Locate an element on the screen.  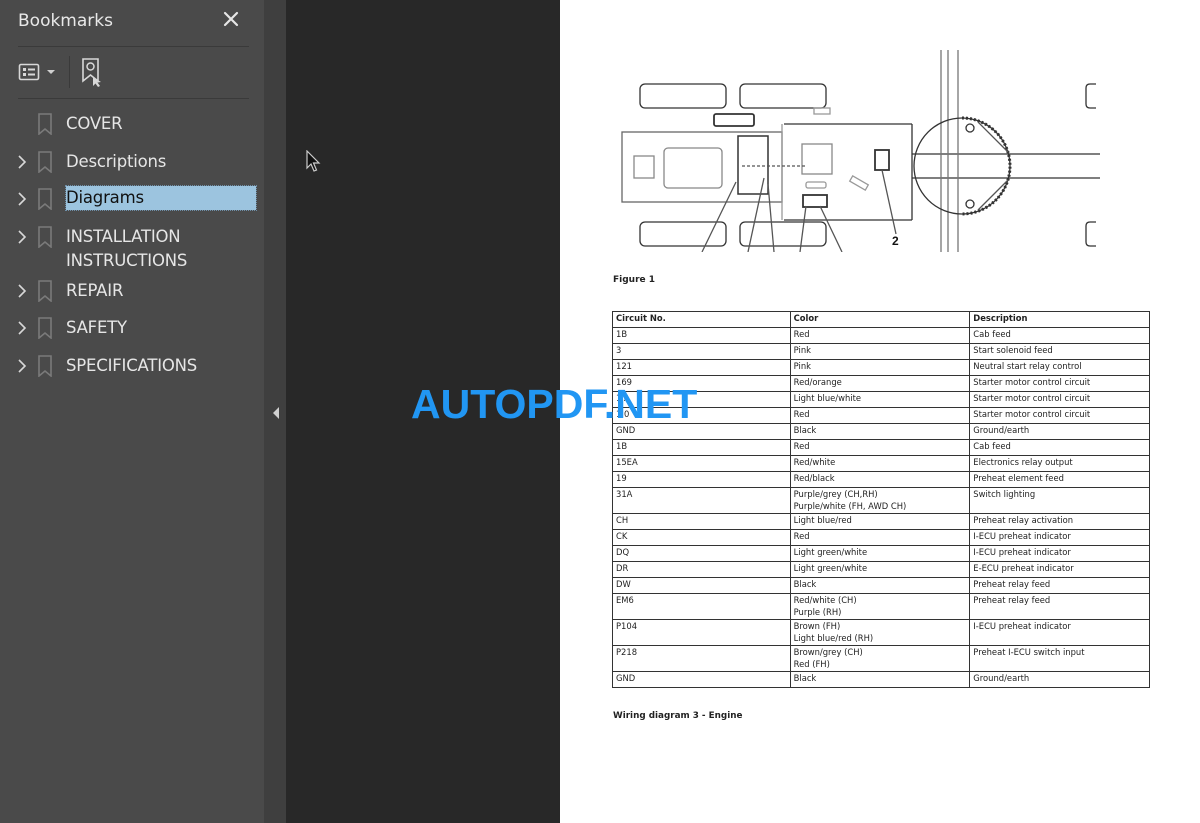
rear-frame is located at coordinates (702, 167).